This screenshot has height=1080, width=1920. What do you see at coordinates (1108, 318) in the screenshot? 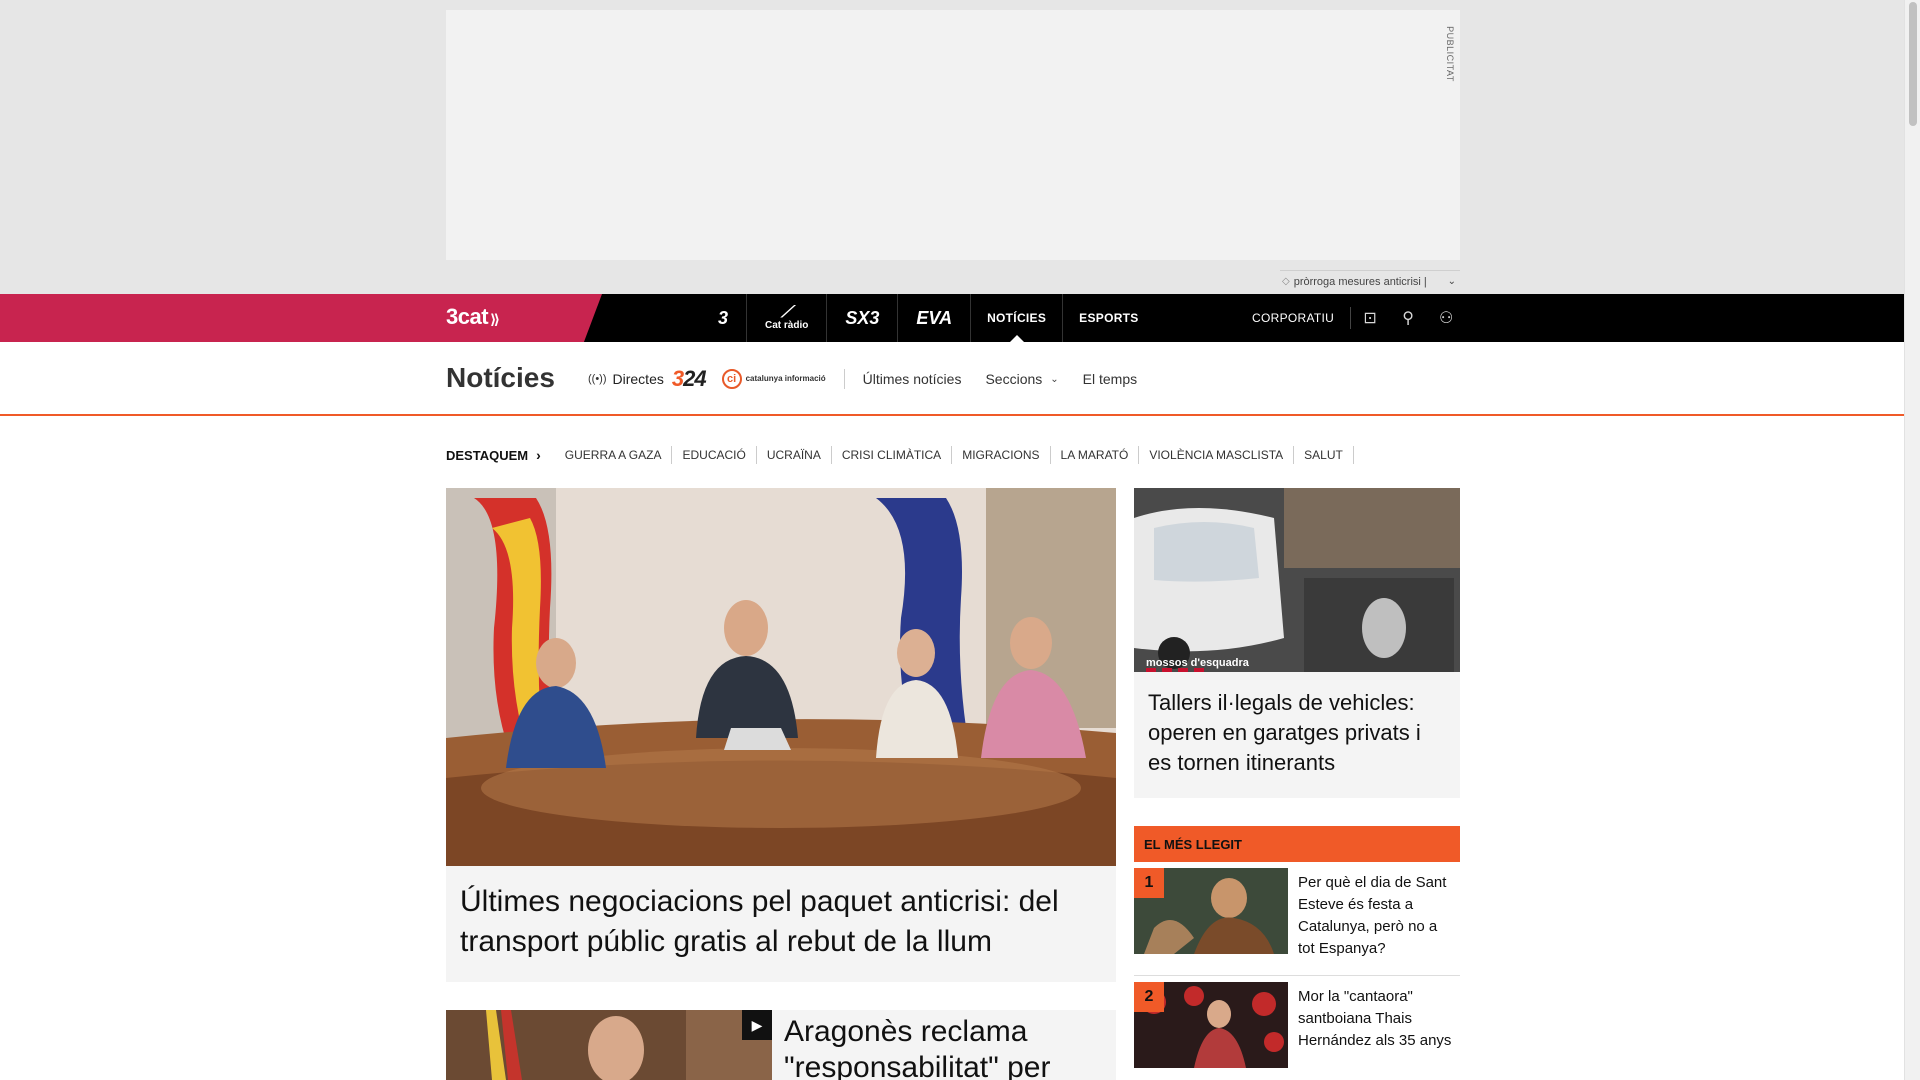
I see `nav-esports: ESPORTS` at bounding box center [1108, 318].